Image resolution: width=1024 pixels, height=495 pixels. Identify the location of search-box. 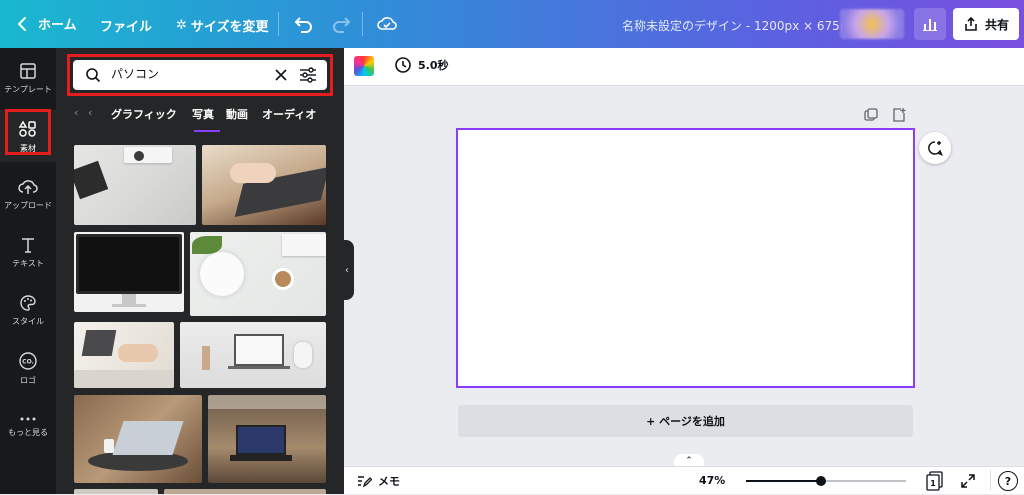
(200, 75).